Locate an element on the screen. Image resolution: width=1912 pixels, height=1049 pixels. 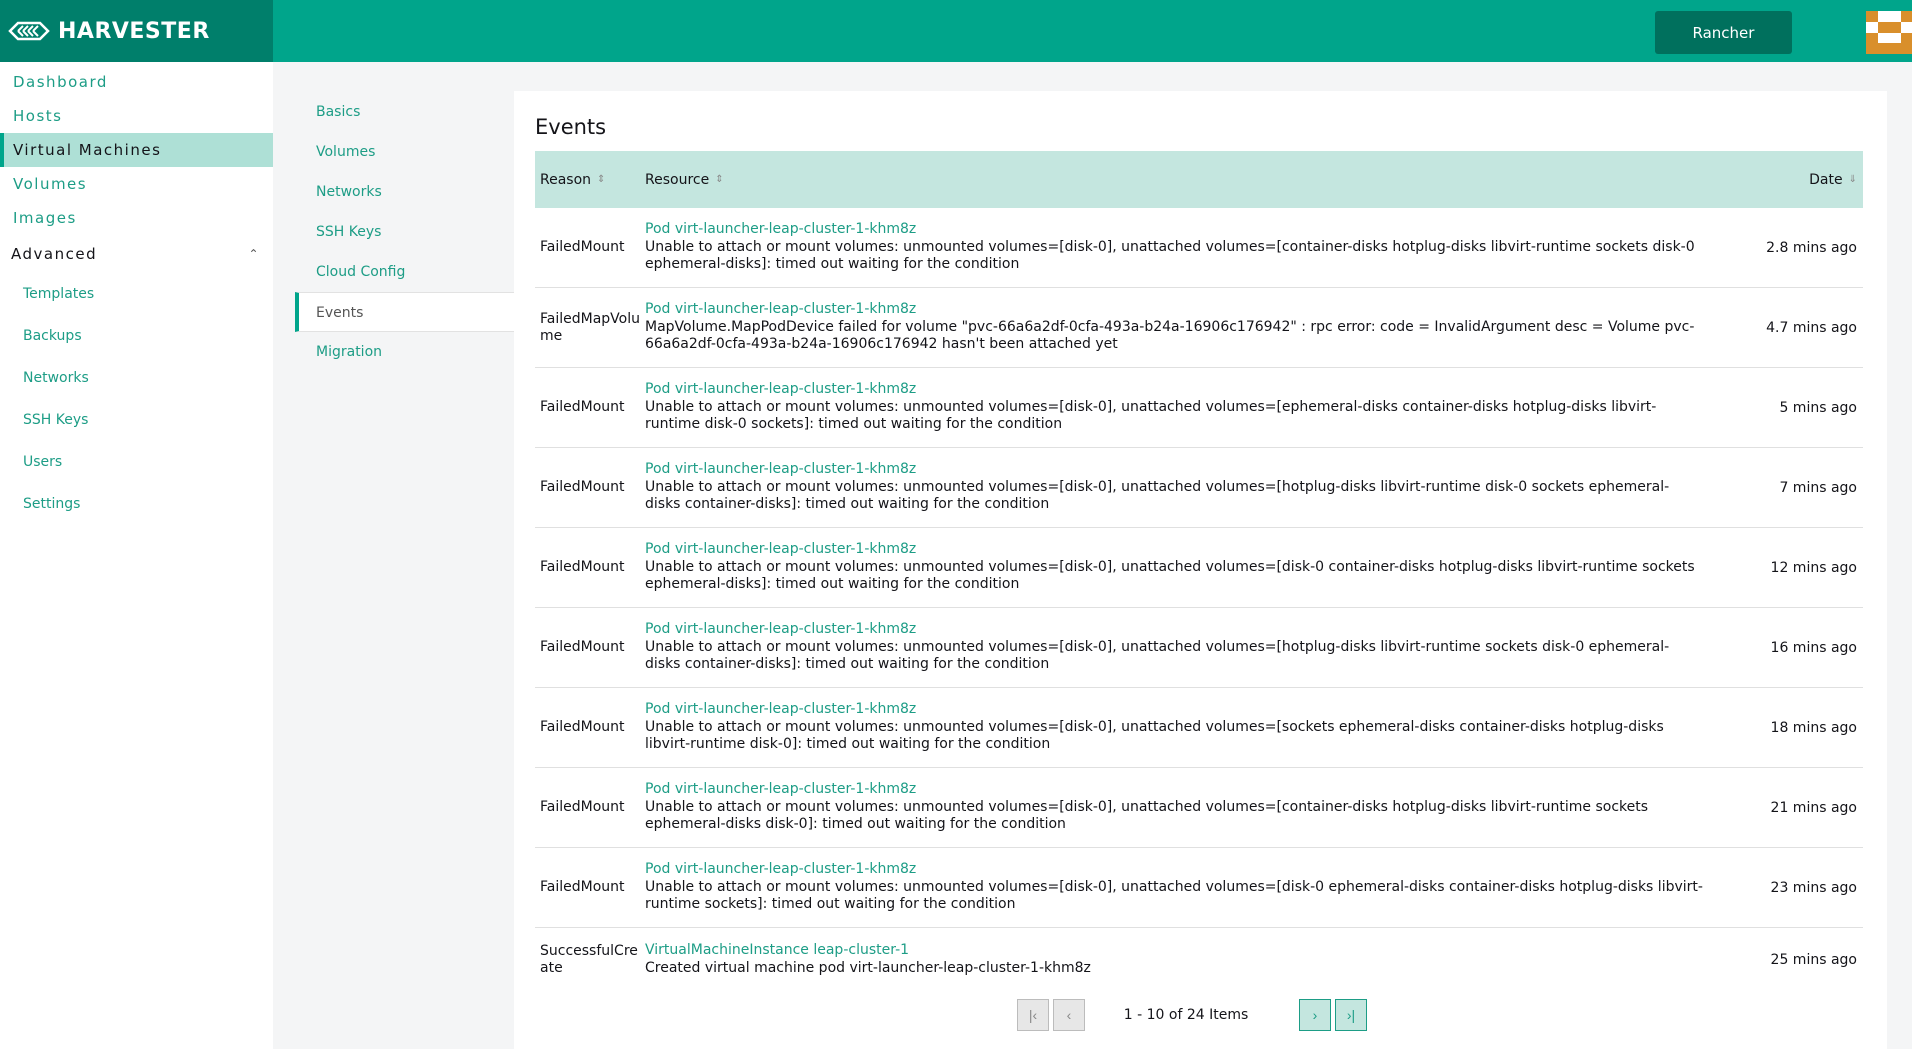
nav-subitem-ssh-keys: SSH Keys is located at coordinates (136, 420).